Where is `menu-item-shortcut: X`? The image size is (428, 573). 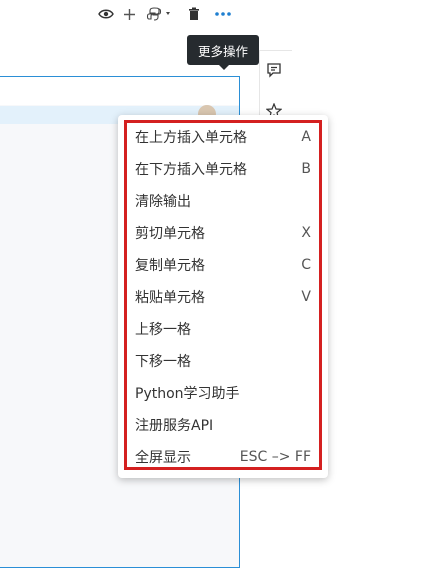
menu-item-shortcut: X is located at coordinates (306, 233).